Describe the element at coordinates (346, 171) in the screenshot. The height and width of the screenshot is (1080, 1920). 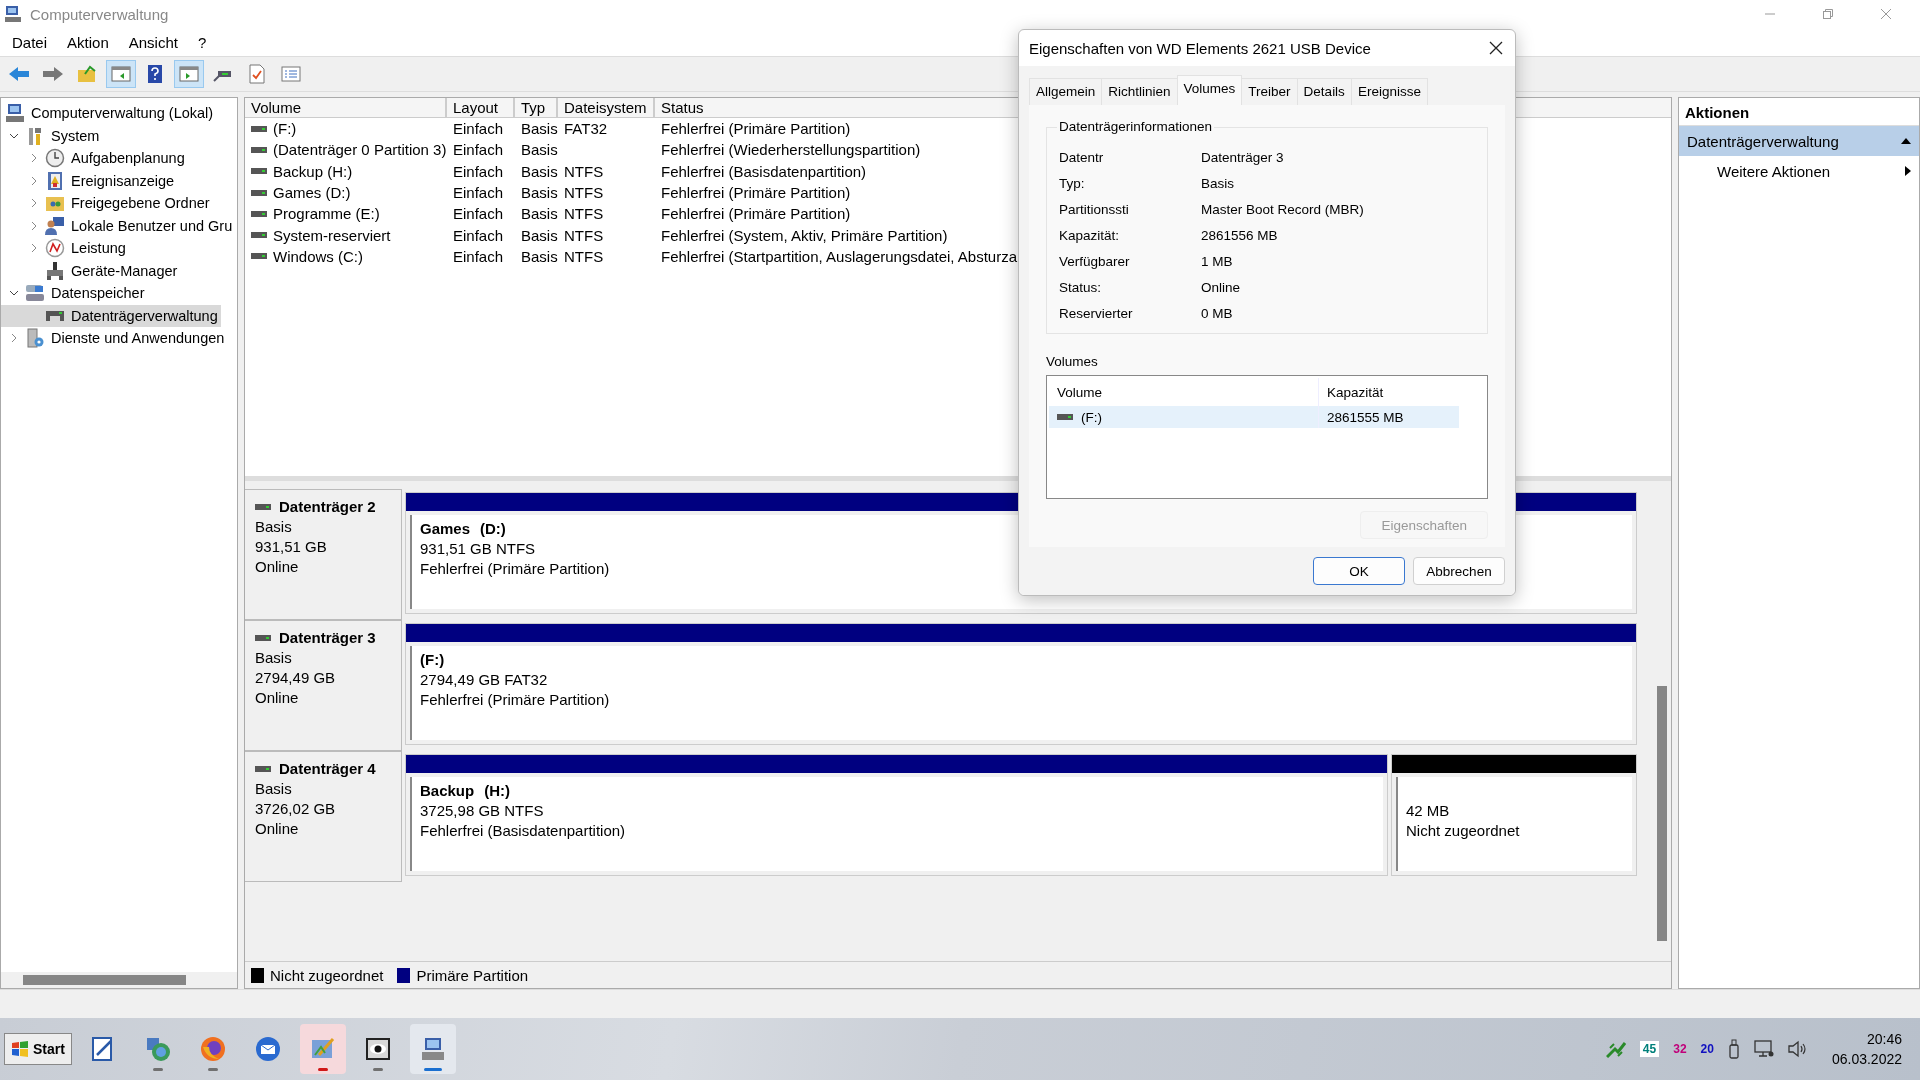
I see `table-cell: Backup (H:)` at that location.